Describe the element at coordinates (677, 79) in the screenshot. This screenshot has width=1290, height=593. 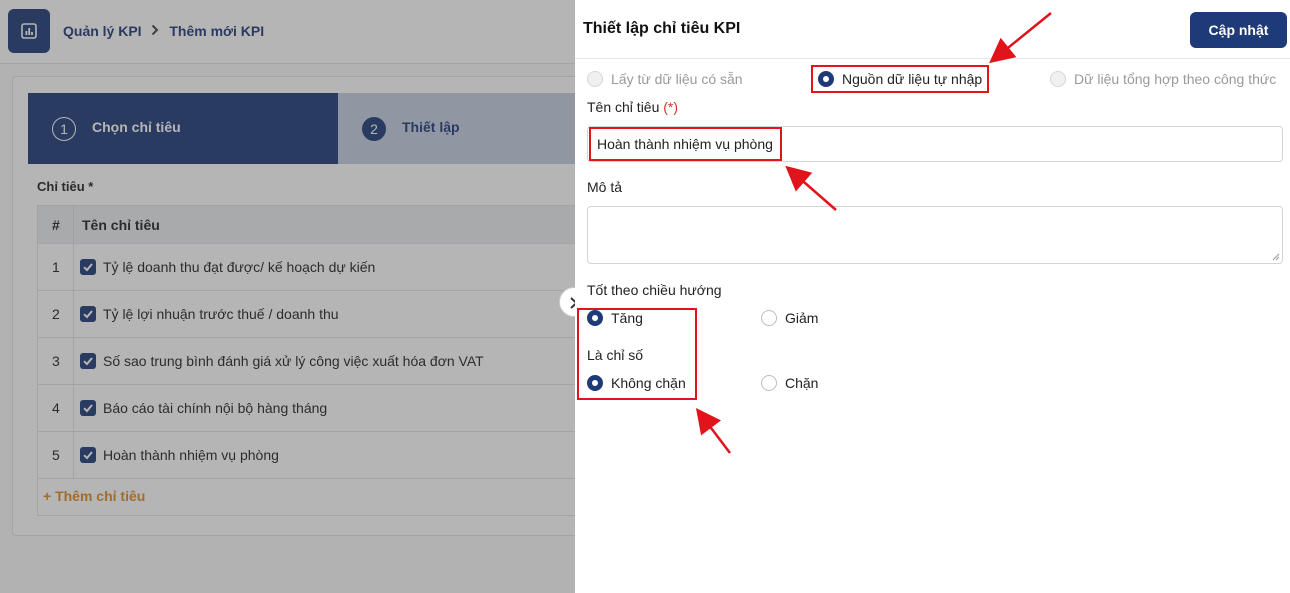
I see `radio-label: Lấy từ dữ liệu có sẵn` at that location.